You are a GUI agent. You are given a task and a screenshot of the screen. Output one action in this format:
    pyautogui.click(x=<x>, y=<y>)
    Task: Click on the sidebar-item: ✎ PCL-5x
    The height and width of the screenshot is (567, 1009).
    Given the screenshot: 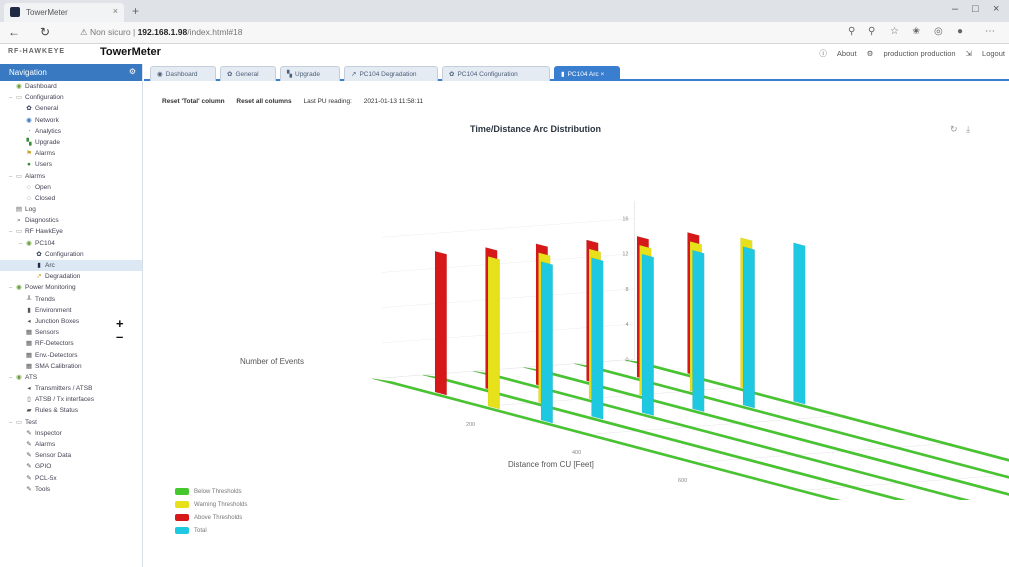 What is the action you would take?
    pyautogui.click(x=71, y=478)
    